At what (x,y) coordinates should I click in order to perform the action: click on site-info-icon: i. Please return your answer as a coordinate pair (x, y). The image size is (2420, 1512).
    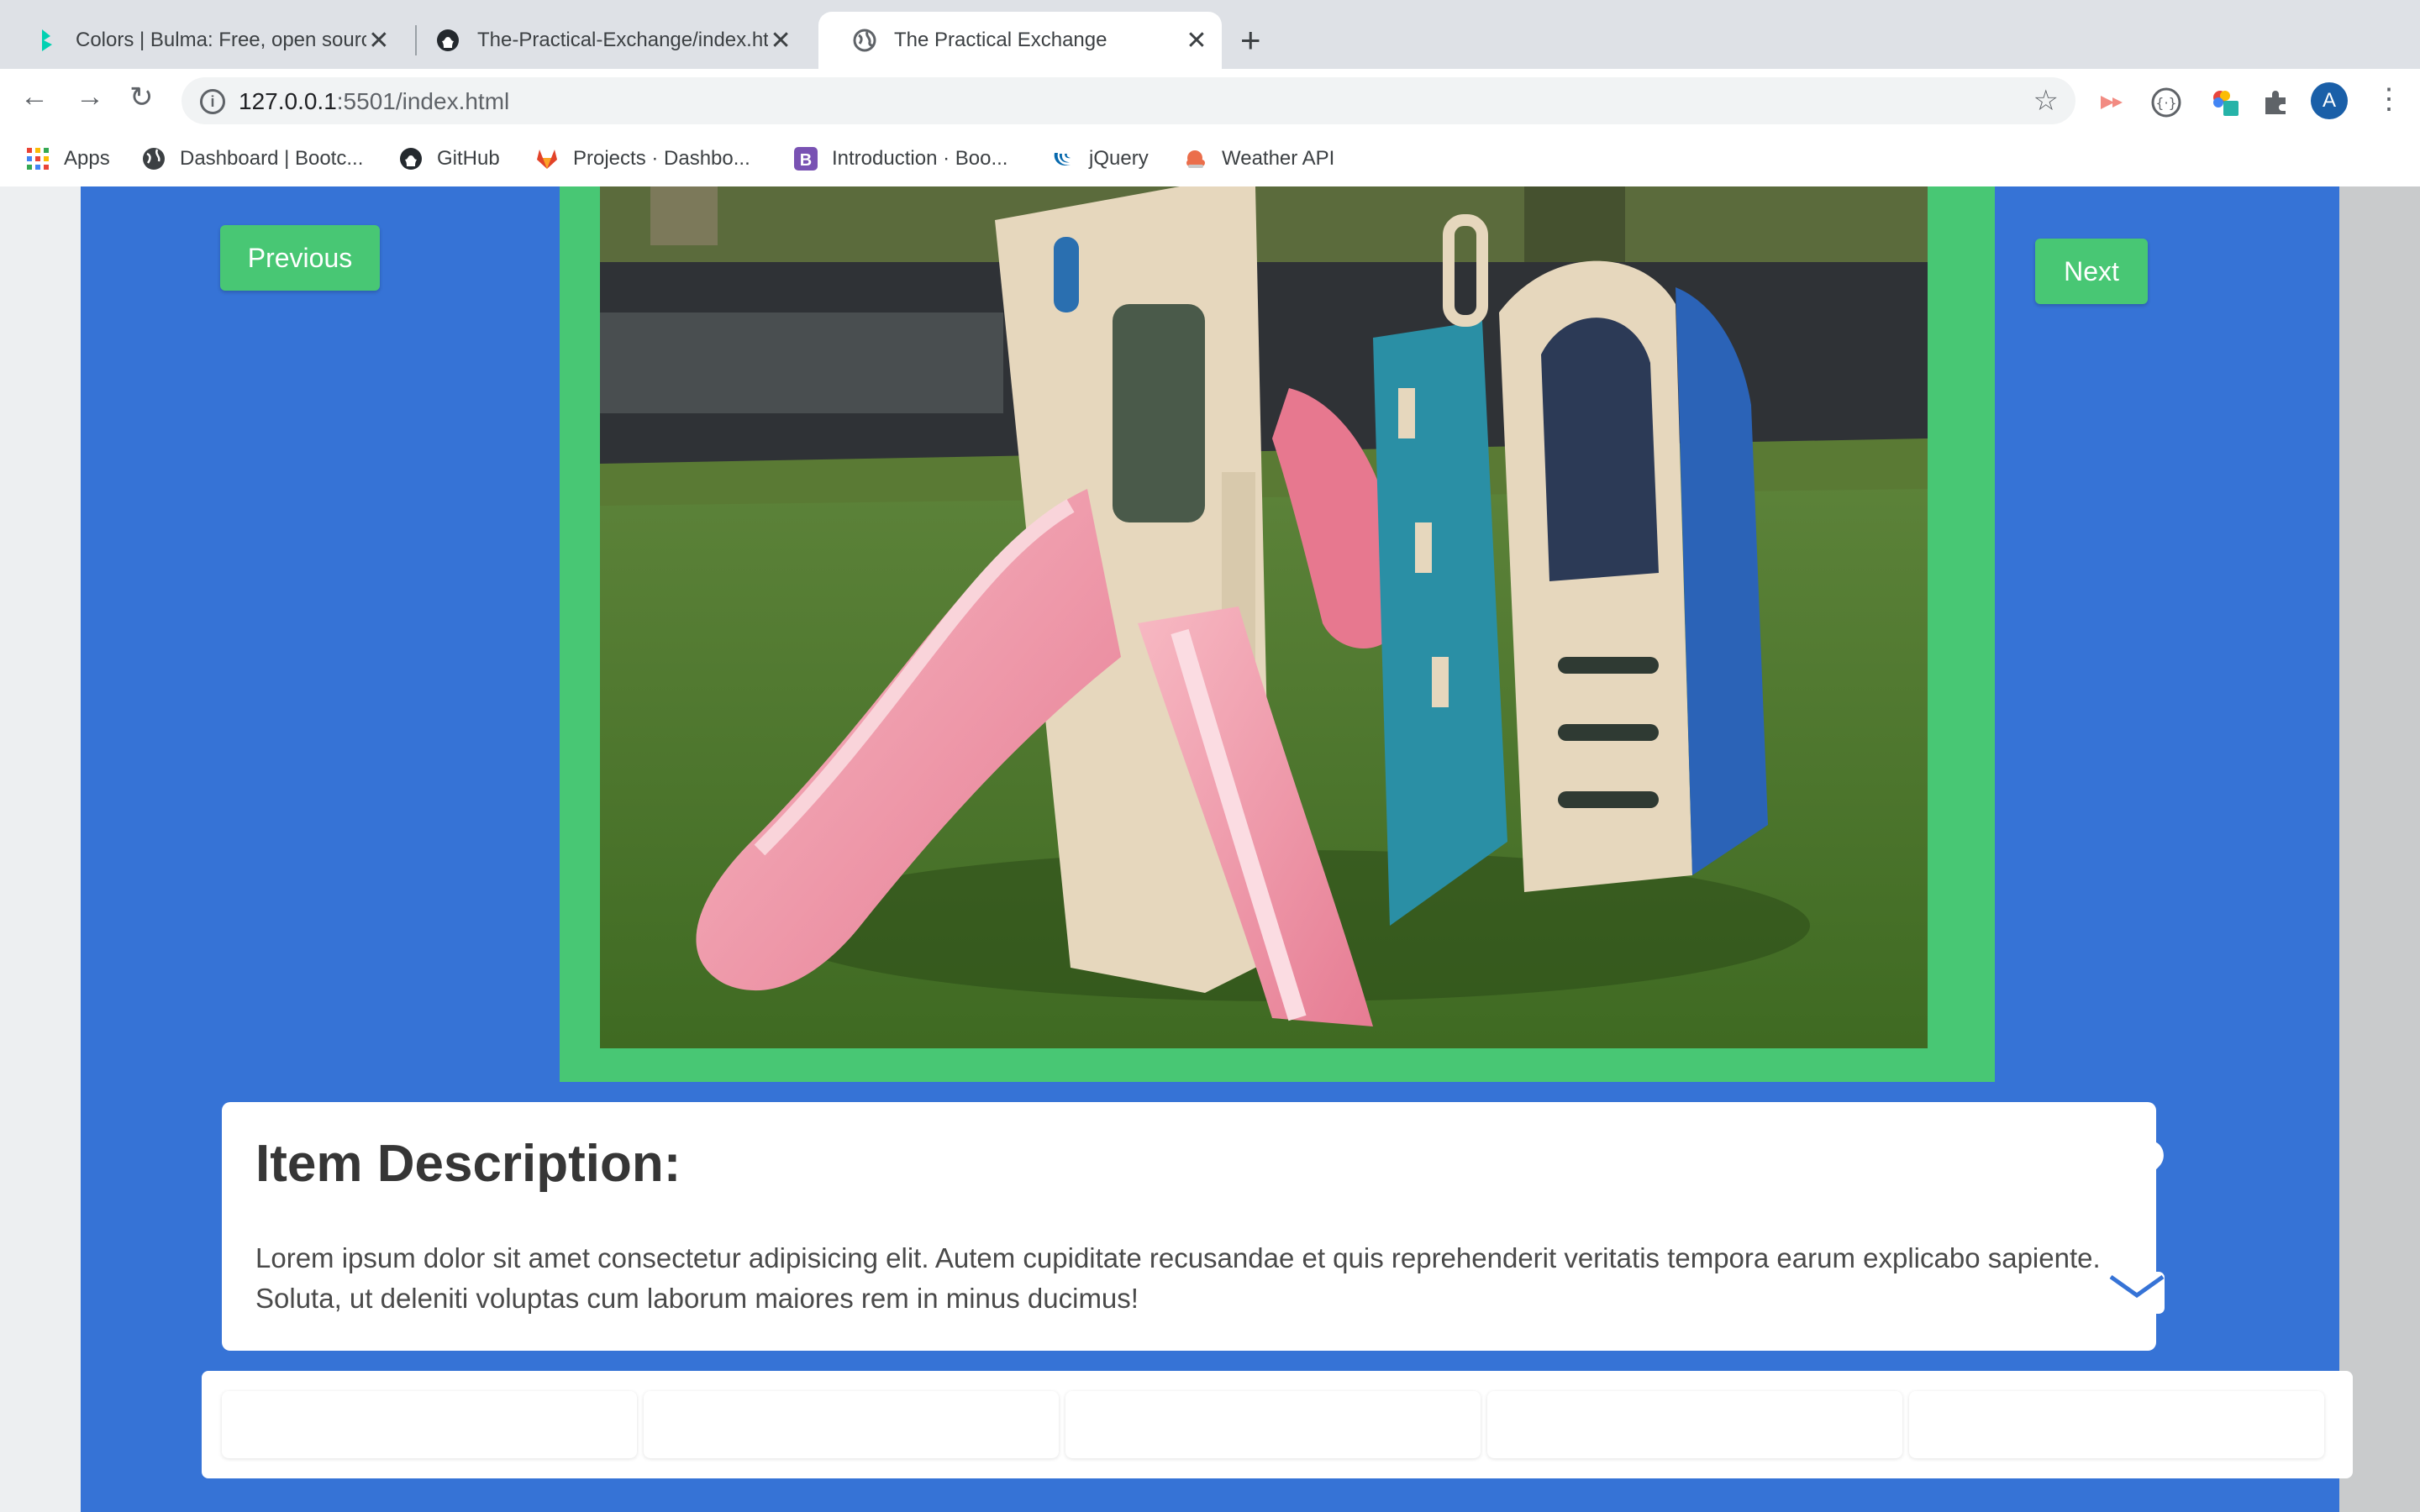
    Looking at the image, I should click on (212, 101).